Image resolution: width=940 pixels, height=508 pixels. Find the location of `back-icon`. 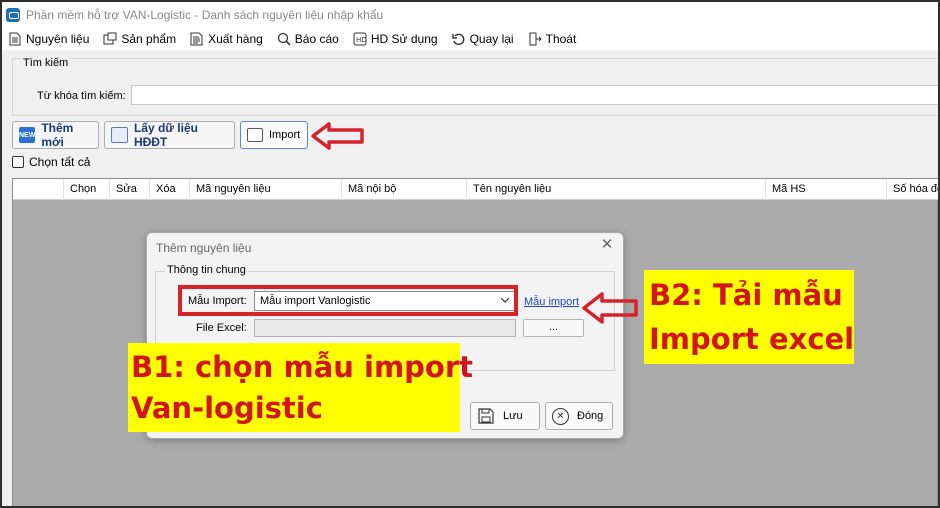

back-icon is located at coordinates (458, 39).